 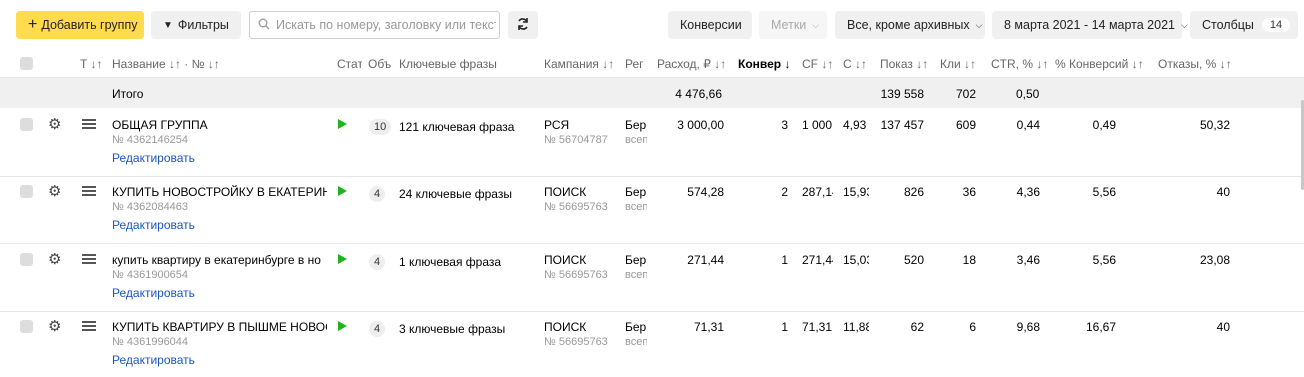 I want to click on add-group-button: + Добавить группу, so click(x=80, y=25).